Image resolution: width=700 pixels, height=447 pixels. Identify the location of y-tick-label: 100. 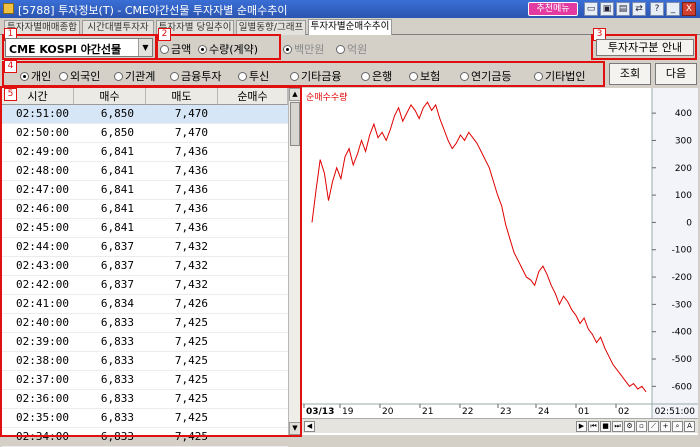
(683, 196).